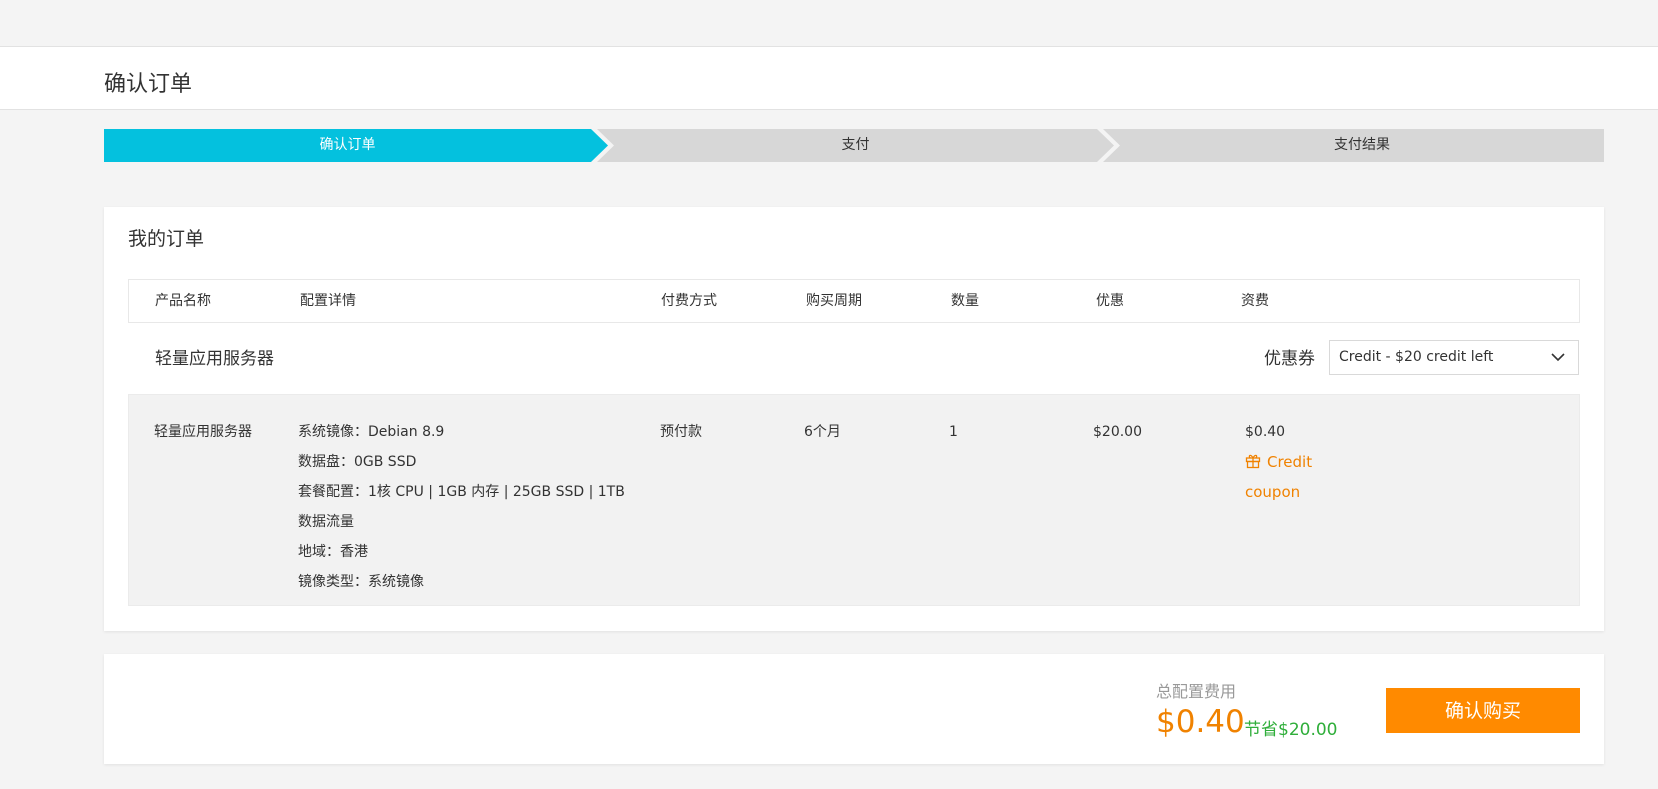 This screenshot has width=1658, height=789. I want to click on progress-steps: 确认订单 支付 支付结果, so click(854, 145).